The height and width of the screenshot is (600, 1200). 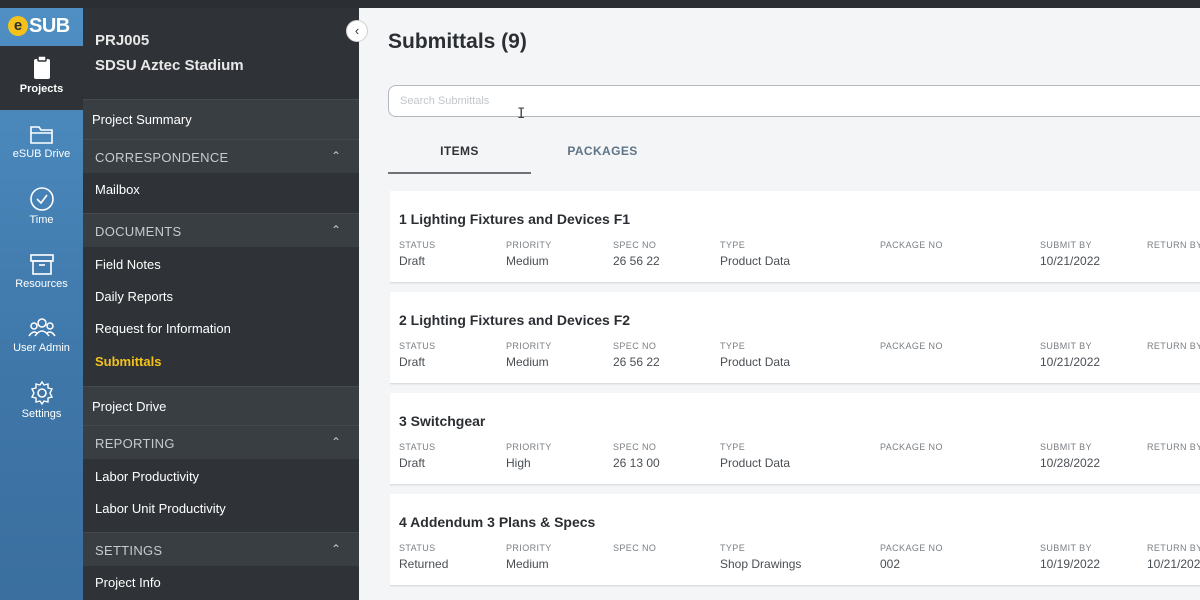 I want to click on sidebar-item-label: Daily Reports, so click(x=134, y=296).